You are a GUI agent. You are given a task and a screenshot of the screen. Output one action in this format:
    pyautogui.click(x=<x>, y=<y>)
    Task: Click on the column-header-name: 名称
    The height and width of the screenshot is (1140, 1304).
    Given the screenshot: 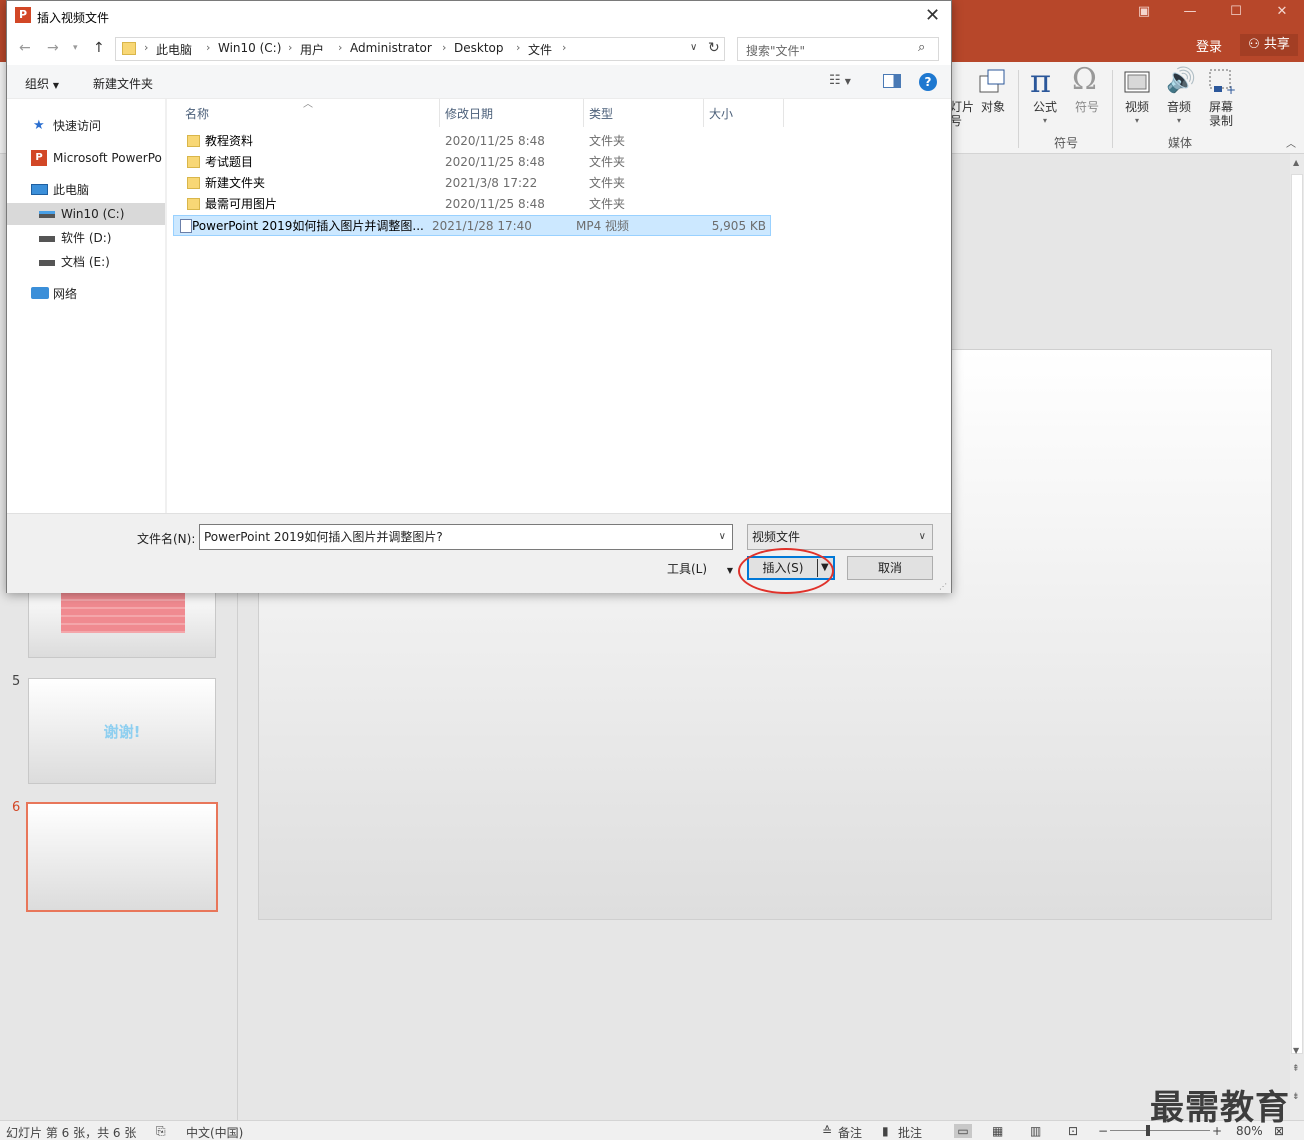 What is the action you would take?
    pyautogui.click(x=197, y=113)
    